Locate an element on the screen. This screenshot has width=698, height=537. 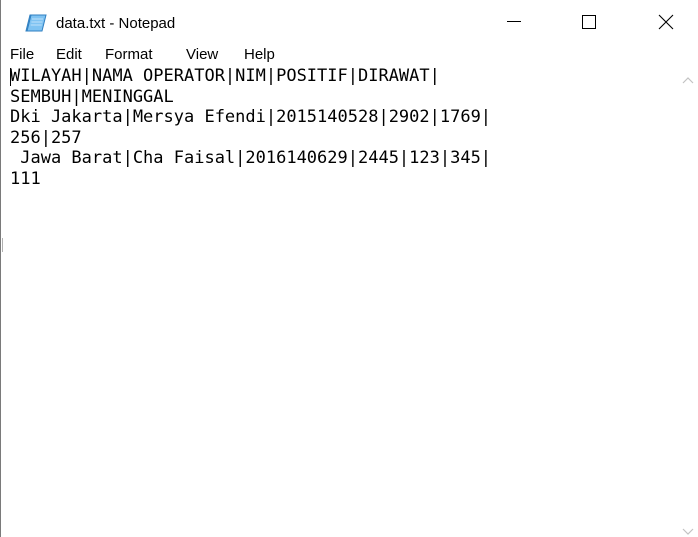
editor-line: SEMBUH|MENINGGAL is located at coordinates (92, 96).